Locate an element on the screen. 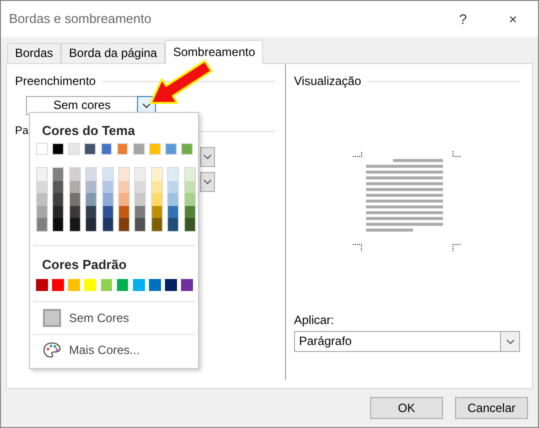 The height and width of the screenshot is (428, 539). window-title: Bordas e sombreamento is located at coordinates (80, 19).